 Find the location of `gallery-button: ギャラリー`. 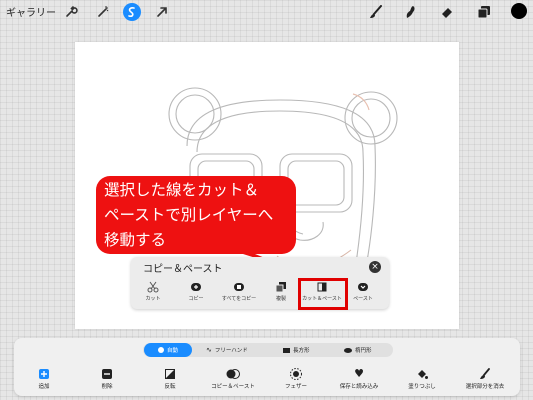

gallery-button: ギャラリー is located at coordinates (31, 11).